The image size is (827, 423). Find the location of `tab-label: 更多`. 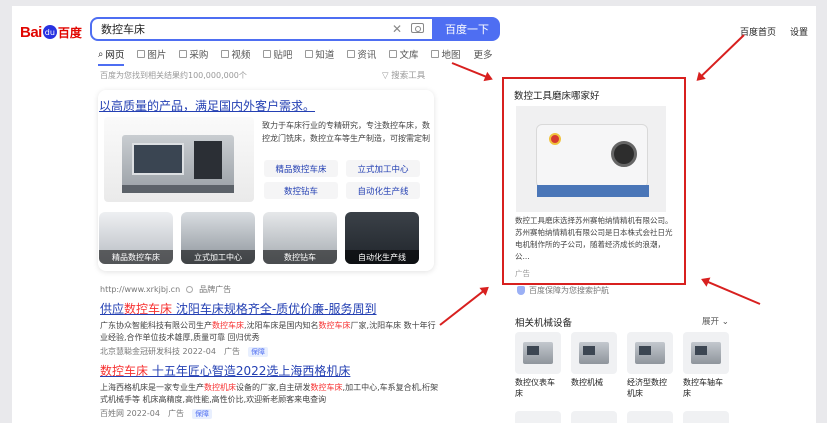

tab-label: 更多 is located at coordinates (483, 55).